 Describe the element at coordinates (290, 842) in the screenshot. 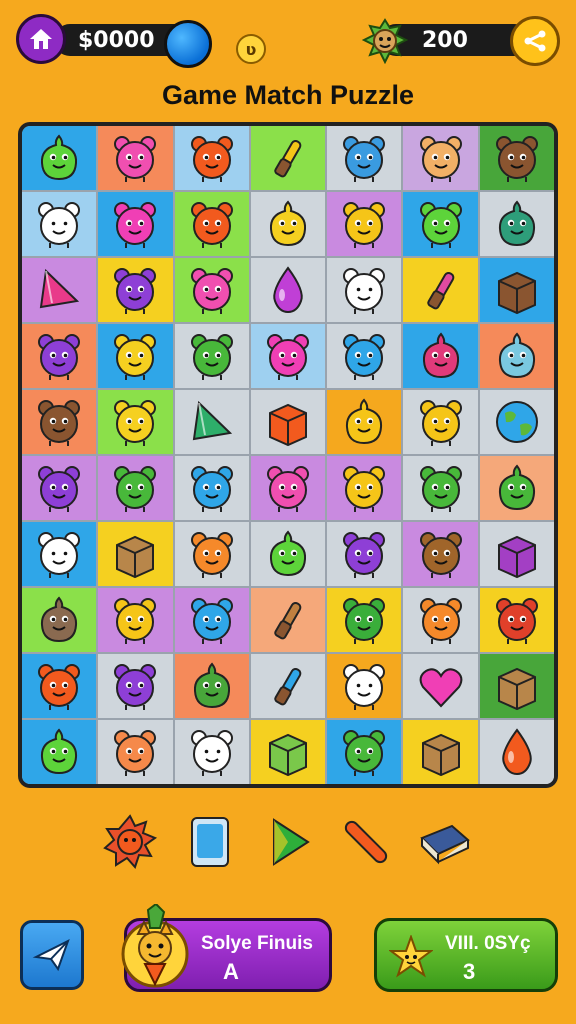

I see `green-triangle-icon` at that location.